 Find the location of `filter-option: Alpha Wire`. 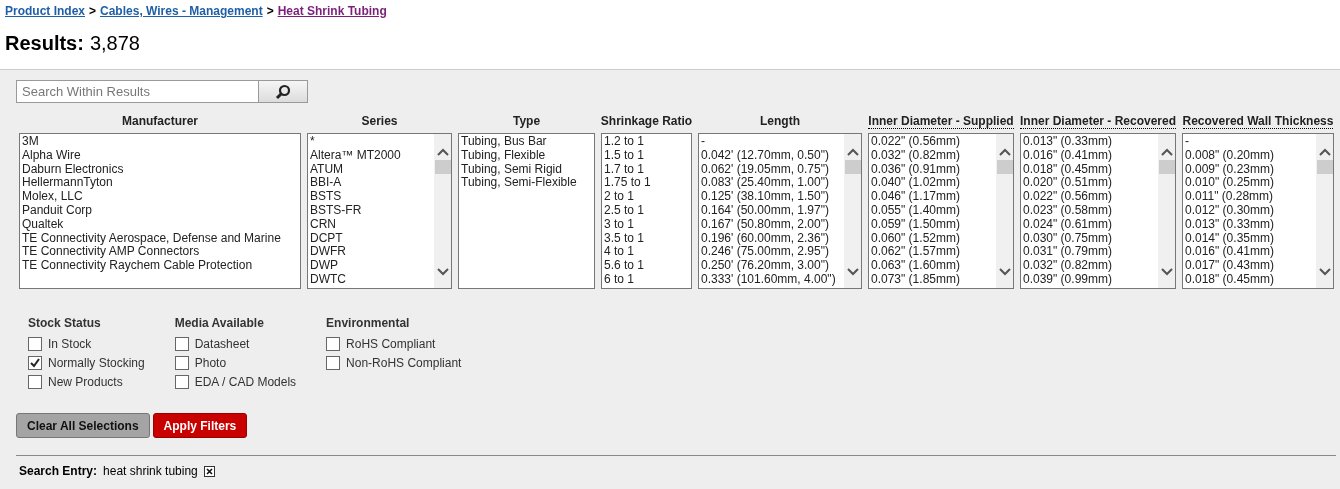

filter-option: Alpha Wire is located at coordinates (160, 155).